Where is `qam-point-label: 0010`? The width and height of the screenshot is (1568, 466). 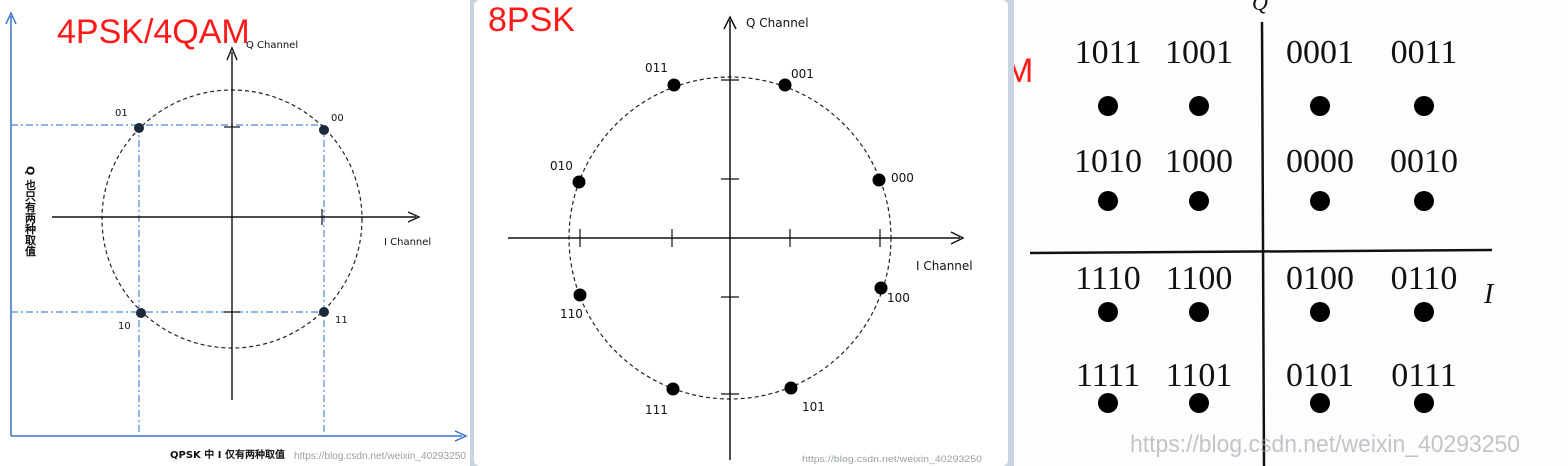 qam-point-label: 0010 is located at coordinates (1424, 161).